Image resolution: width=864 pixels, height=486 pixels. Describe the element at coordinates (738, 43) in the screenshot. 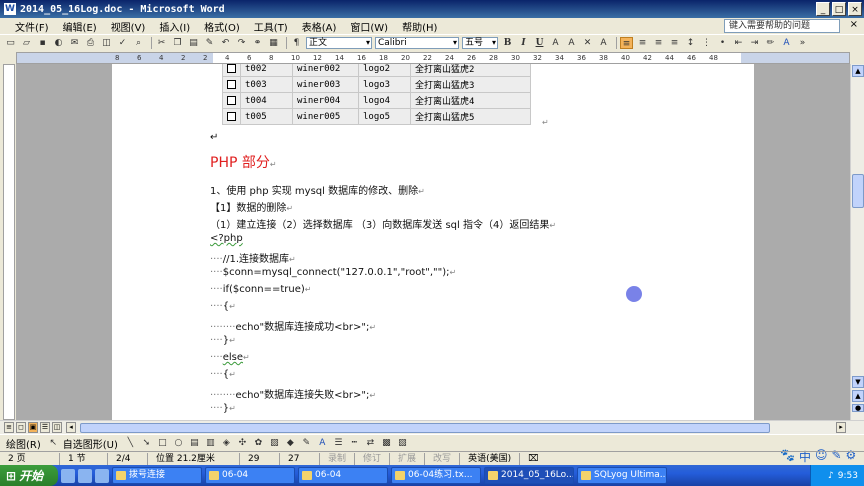

I see `decrease-indent-icon: ⇤` at that location.